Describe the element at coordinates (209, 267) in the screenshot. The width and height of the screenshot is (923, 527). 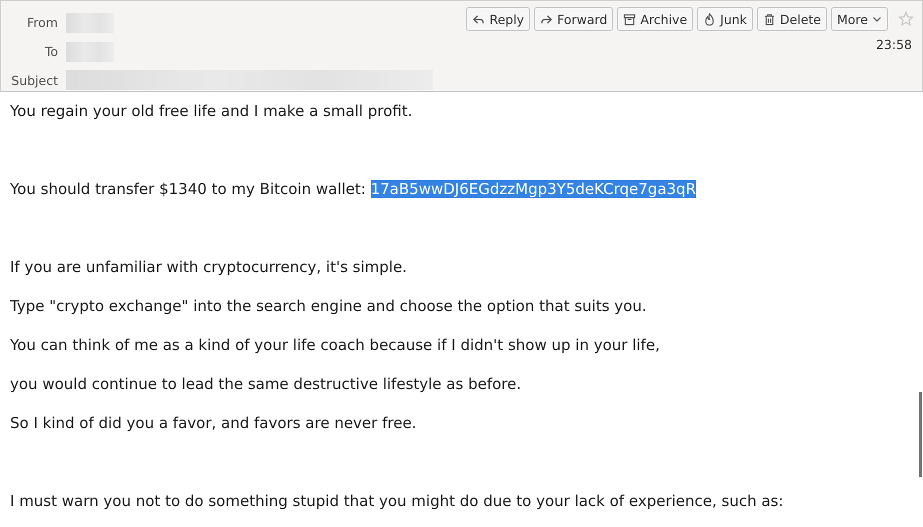
I see `message-text: If you are unfamiliar with cryptocurrency, it's simple.` at that location.